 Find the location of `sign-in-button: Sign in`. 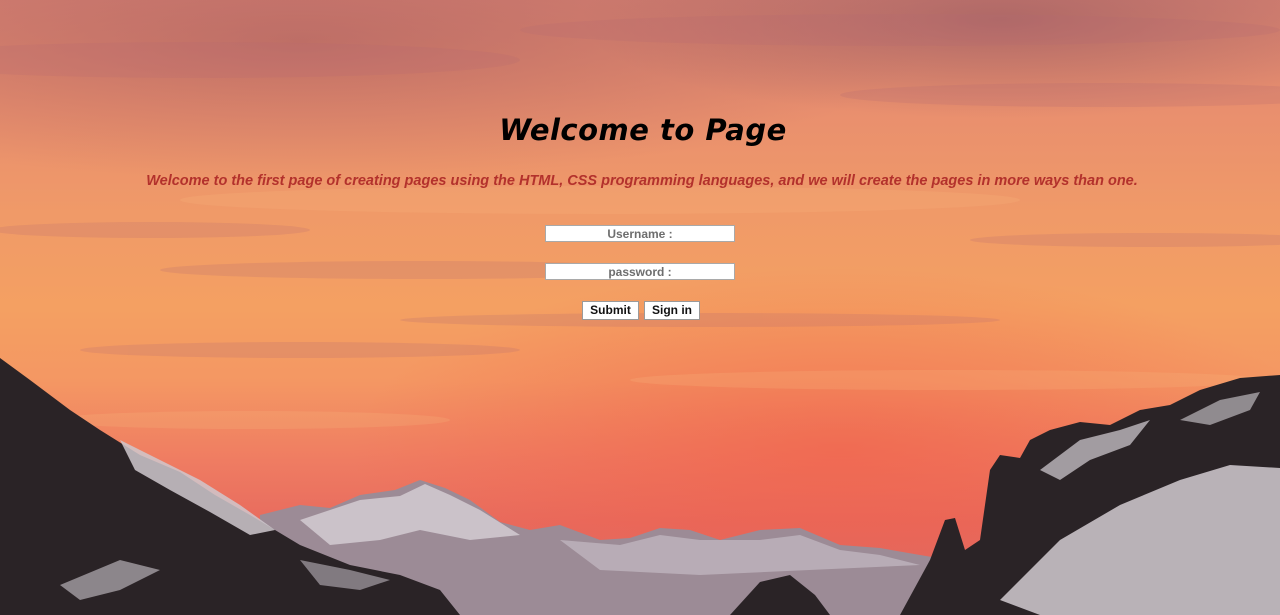

sign-in-button: Sign in is located at coordinates (672, 310).